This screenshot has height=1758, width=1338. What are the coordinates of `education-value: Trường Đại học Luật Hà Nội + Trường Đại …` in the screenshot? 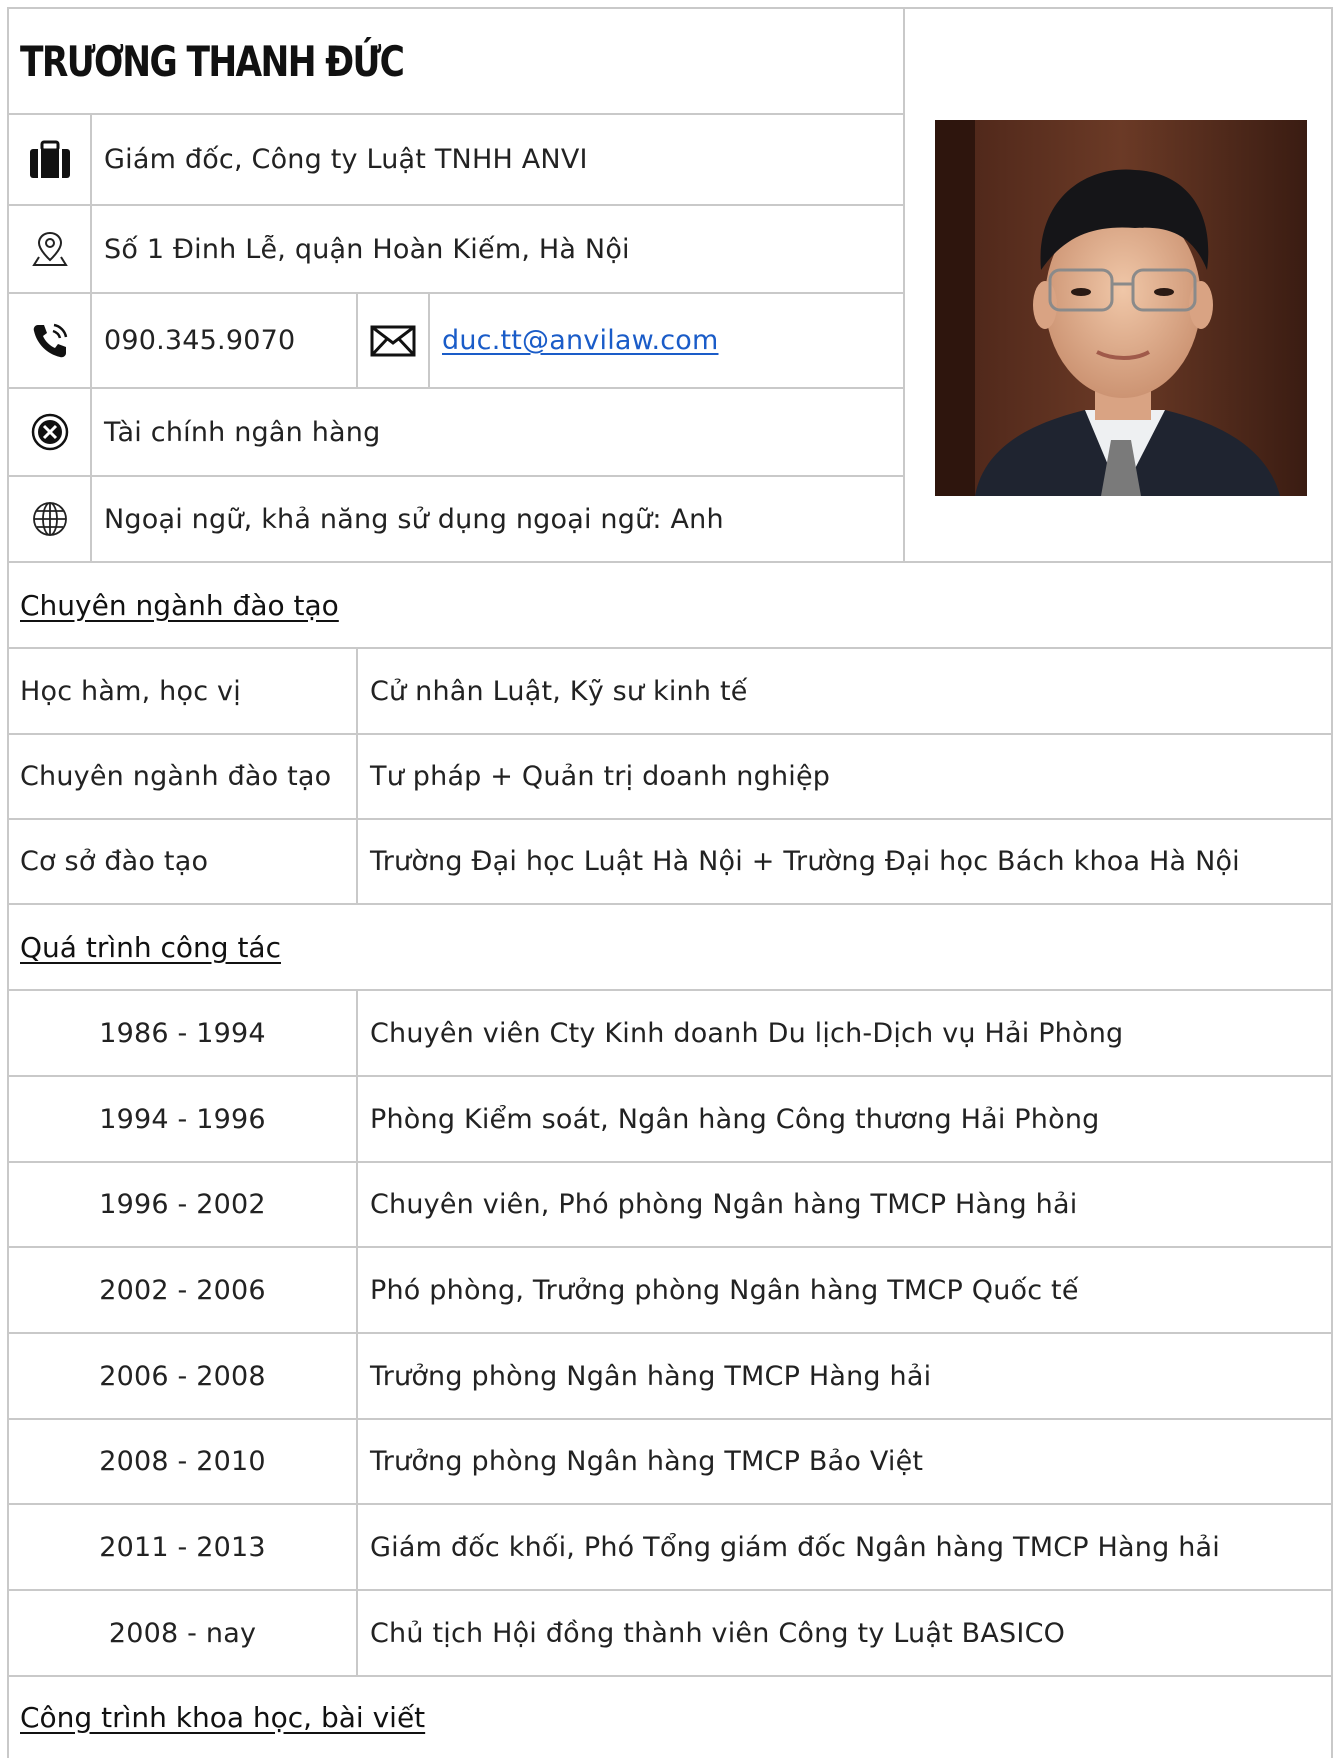 It's located at (805, 861).